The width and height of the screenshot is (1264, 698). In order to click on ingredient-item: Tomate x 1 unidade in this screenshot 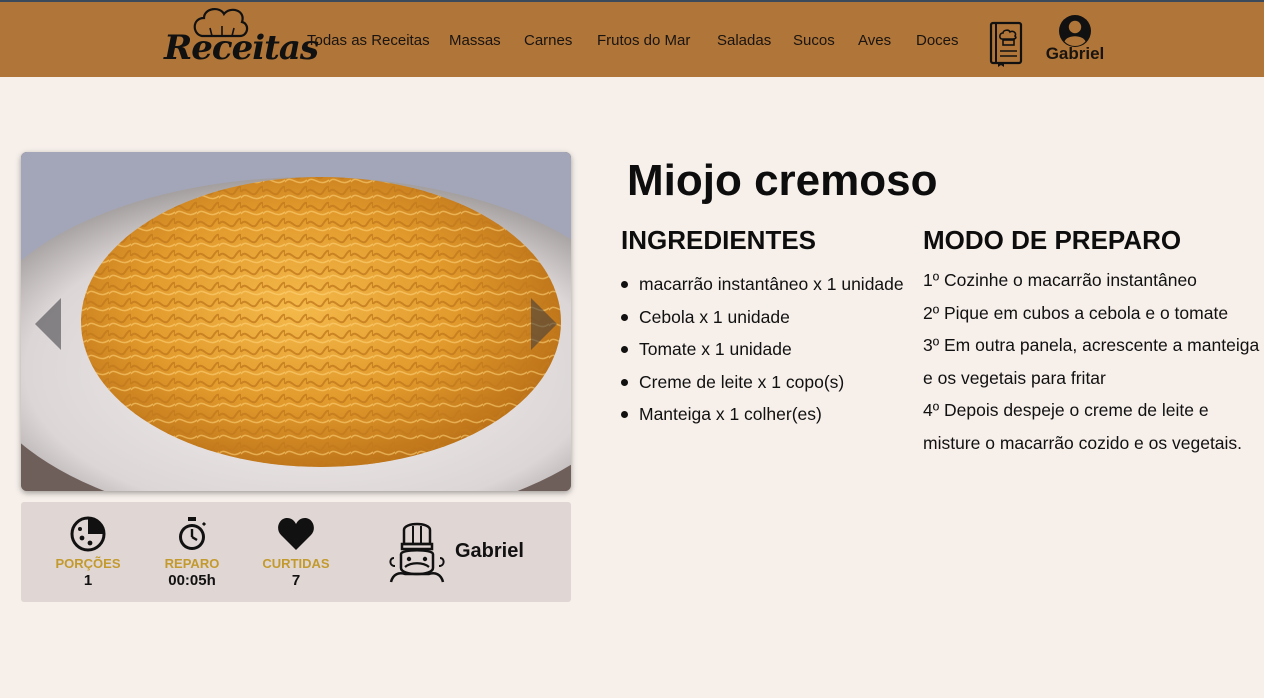, I will do `click(762, 349)`.